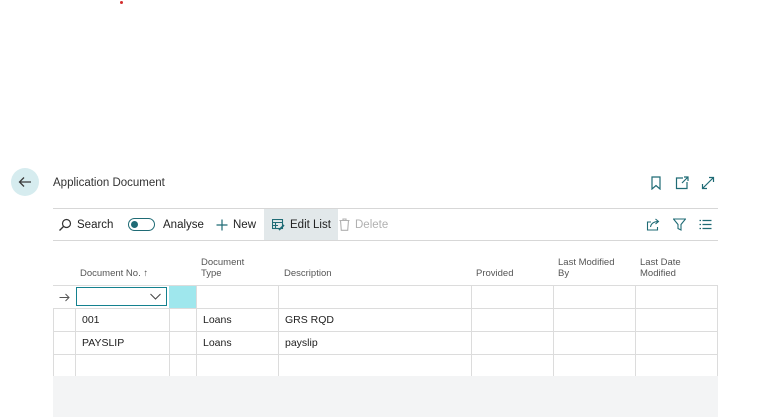 Image resolution: width=773 pixels, height=417 pixels. I want to click on search-label: Search, so click(95, 224).